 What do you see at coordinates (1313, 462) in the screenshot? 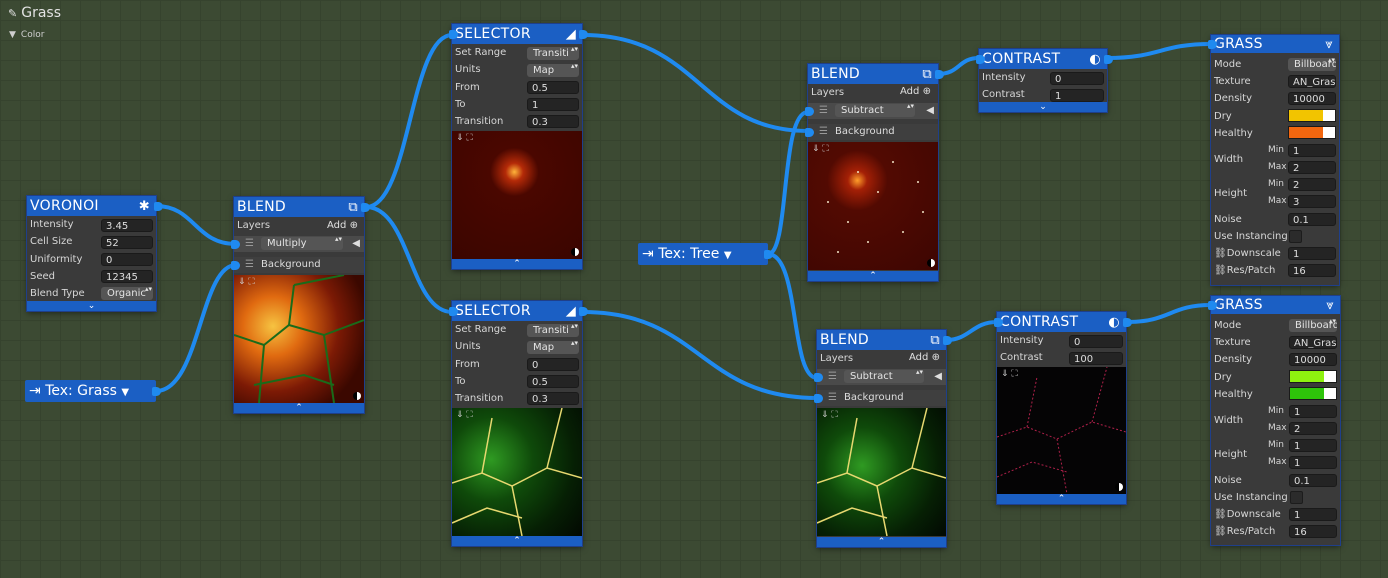
I see `height-max-field: 1` at bounding box center [1313, 462].